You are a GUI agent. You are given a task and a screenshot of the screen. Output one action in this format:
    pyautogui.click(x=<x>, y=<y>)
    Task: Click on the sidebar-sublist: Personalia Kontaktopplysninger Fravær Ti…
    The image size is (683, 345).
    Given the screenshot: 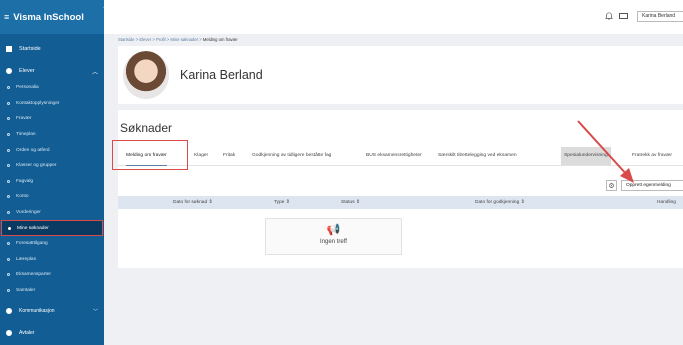 What is the action you would take?
    pyautogui.click(x=52, y=189)
    